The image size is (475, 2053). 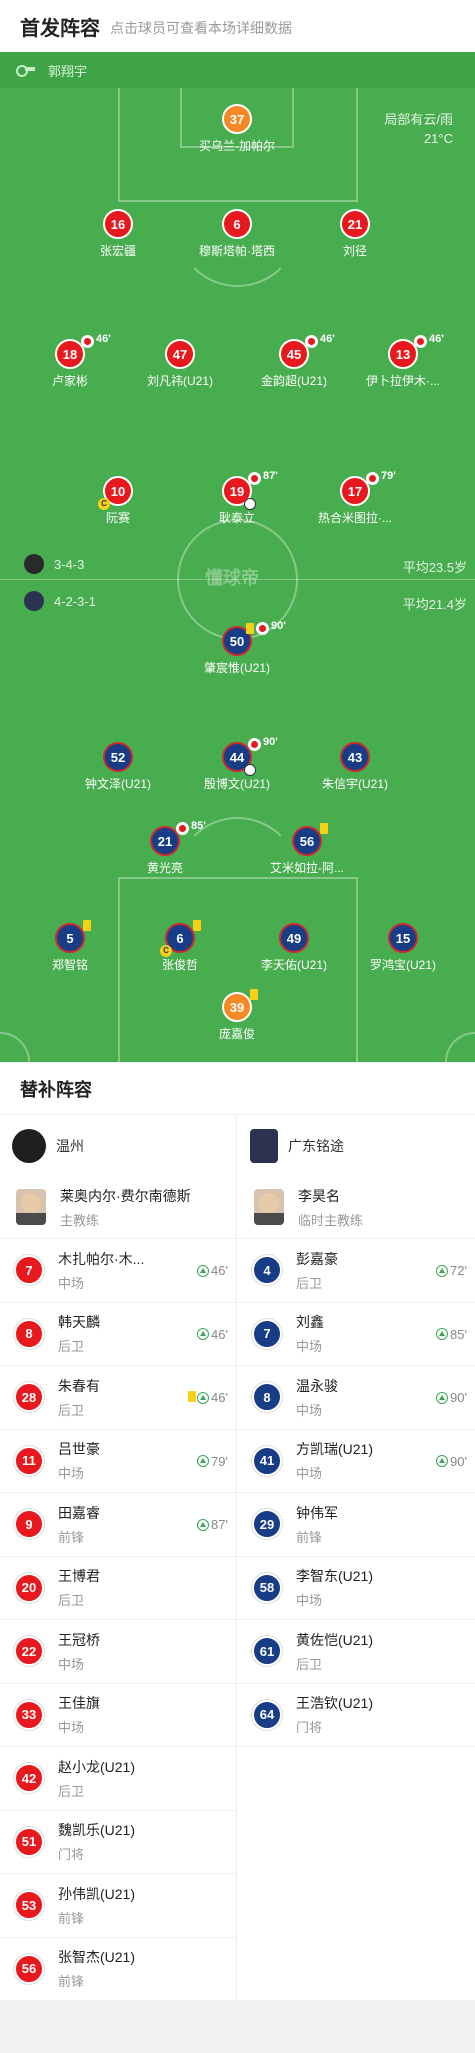 I want to click on goal-ball-icon, so click(x=250, y=770).